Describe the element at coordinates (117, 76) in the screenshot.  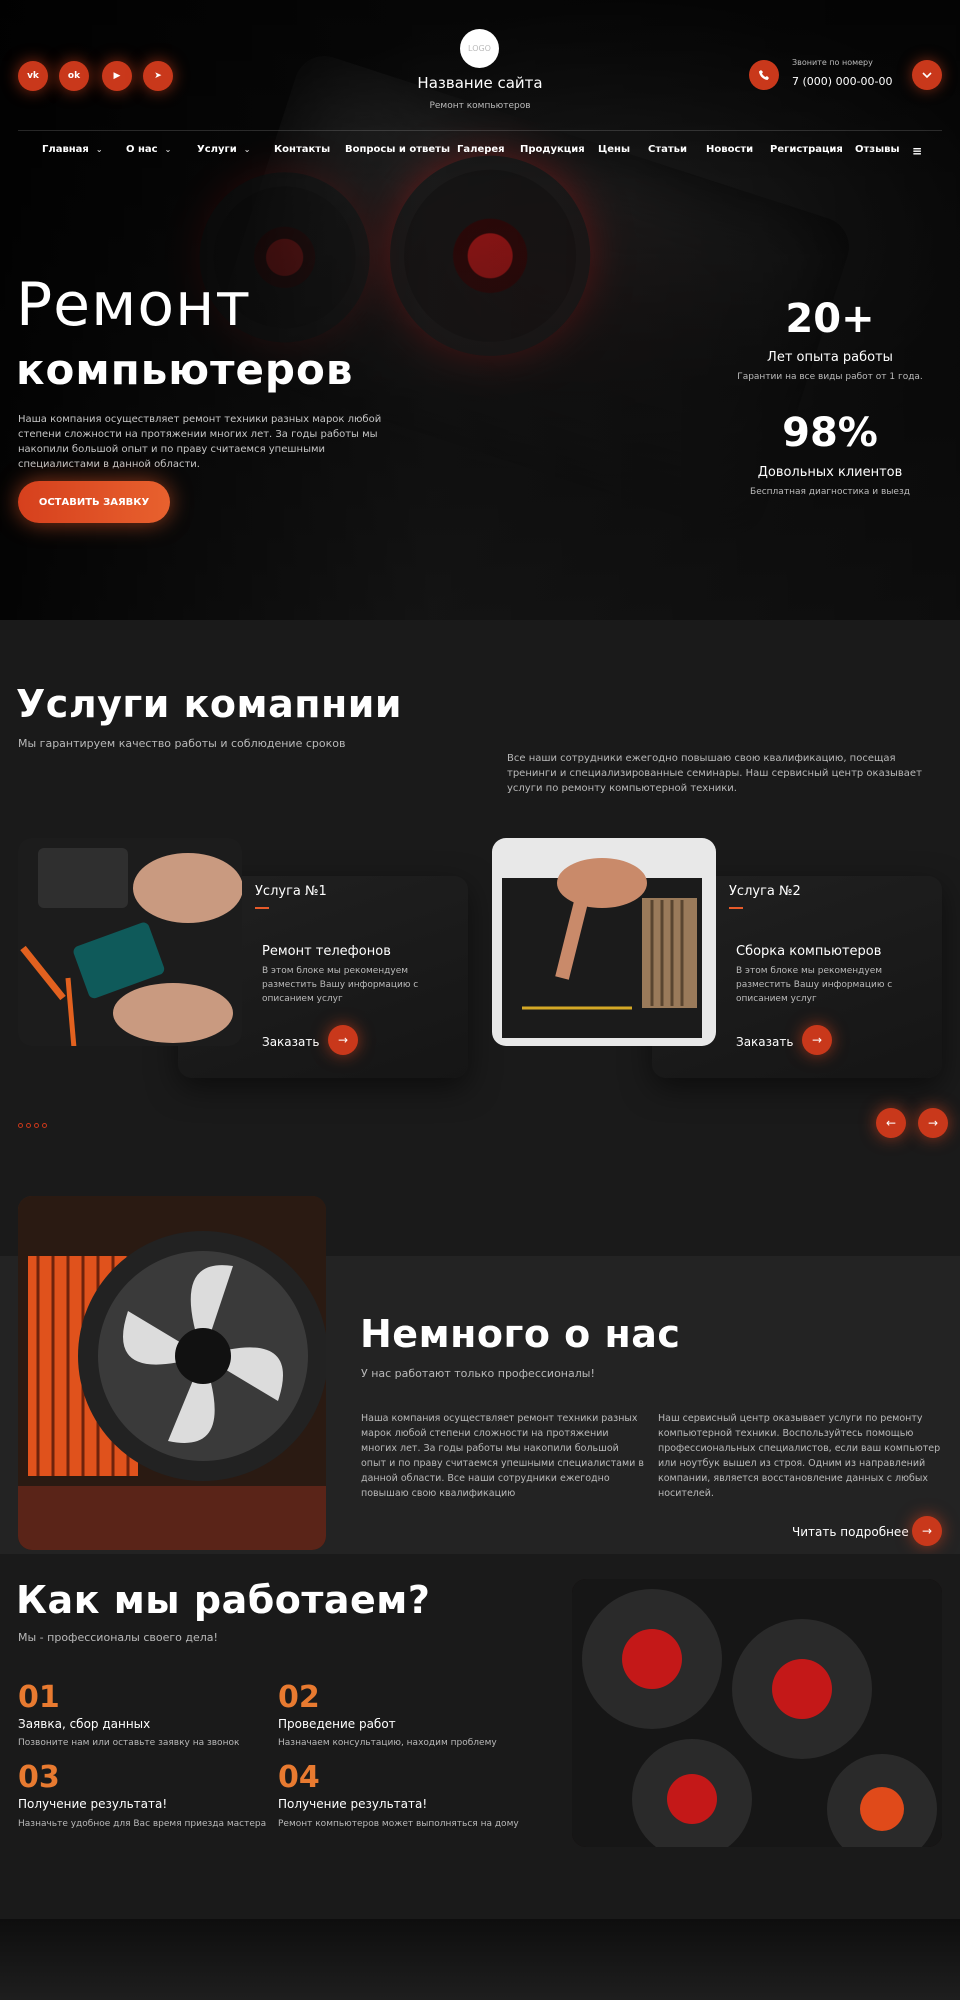
I see `youtube-icon: ▶` at that location.